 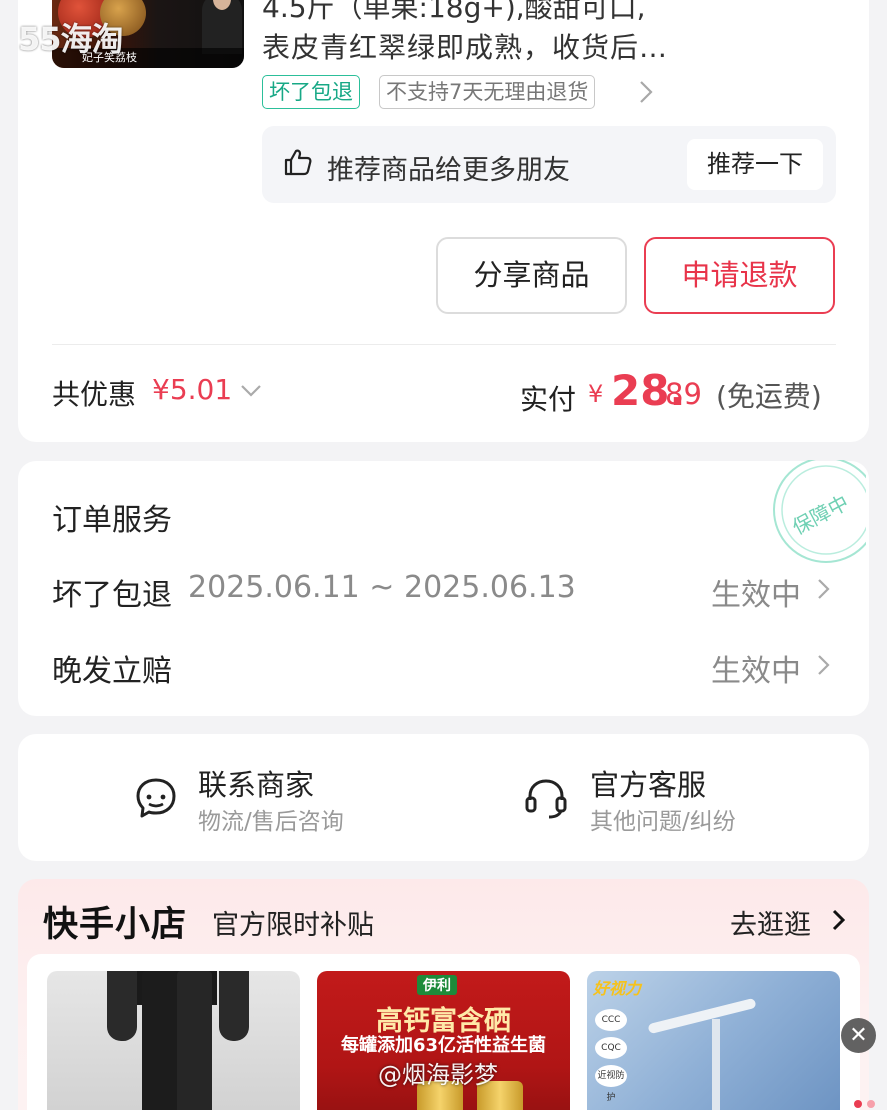 I want to click on discount-value: ¥5.01, so click(x=192, y=389).